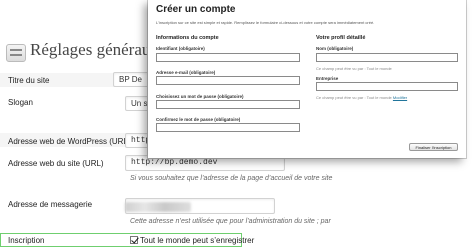  What do you see at coordinates (228, 80) in the screenshot?
I see `email-field-input` at bounding box center [228, 80].